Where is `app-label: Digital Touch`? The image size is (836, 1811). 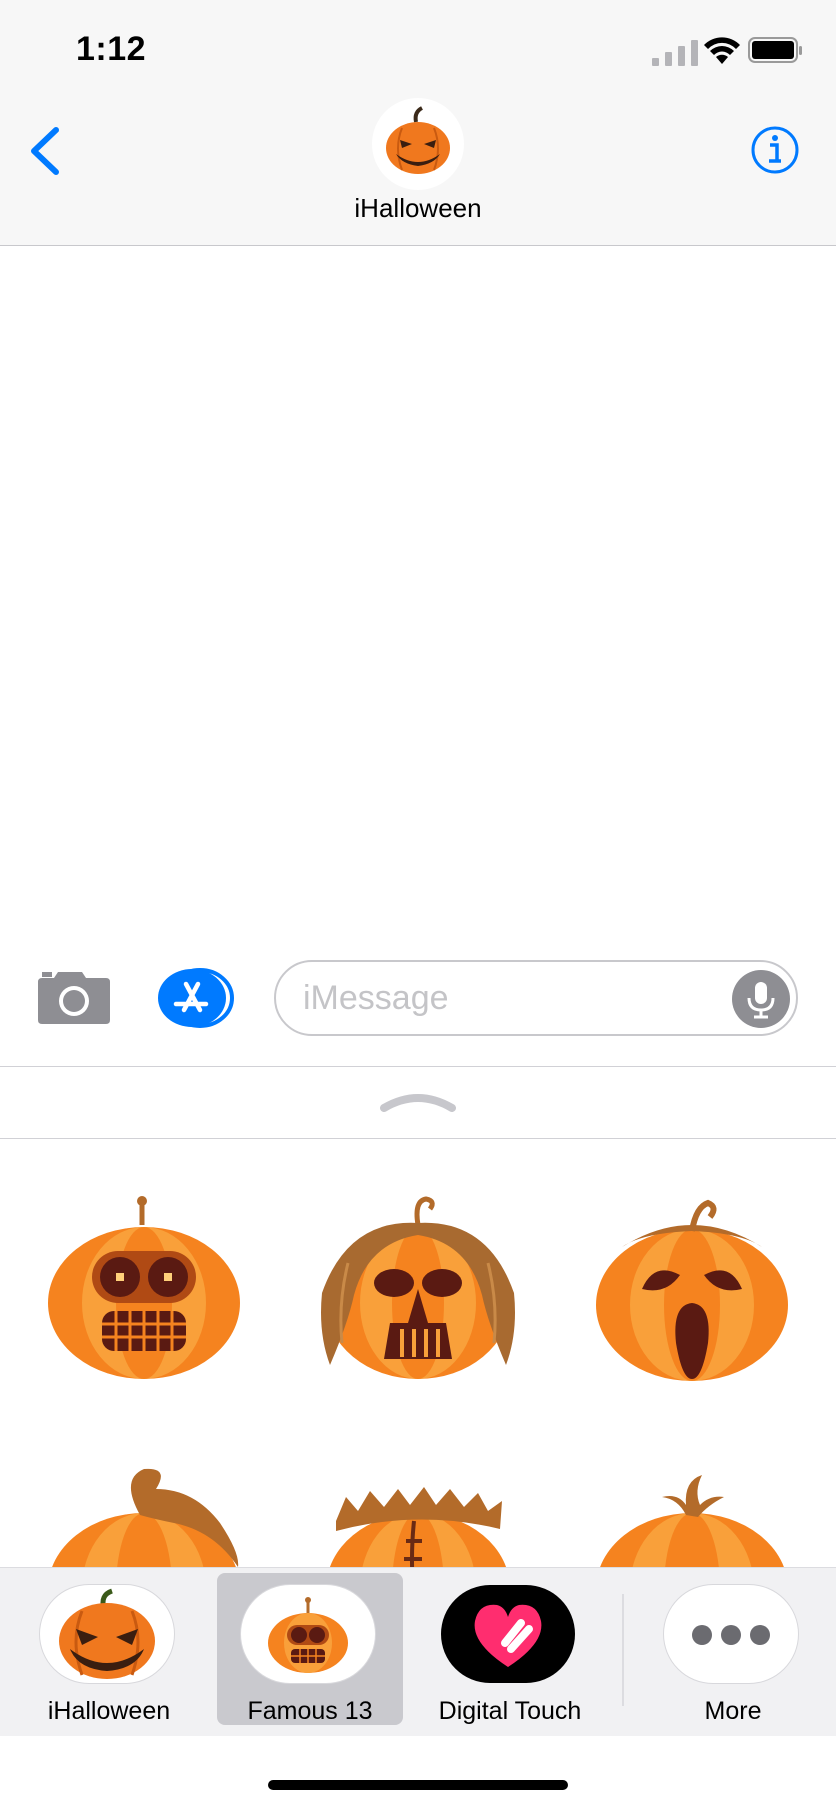
app-label: Digital Touch is located at coordinates (510, 1711).